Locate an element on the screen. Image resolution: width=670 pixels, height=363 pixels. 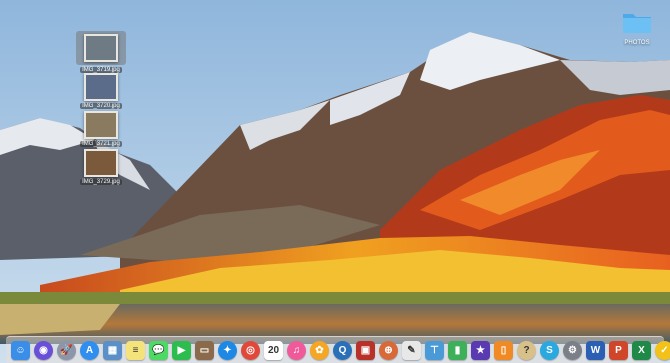
chrome-icon: ◎ is located at coordinates (250, 350).